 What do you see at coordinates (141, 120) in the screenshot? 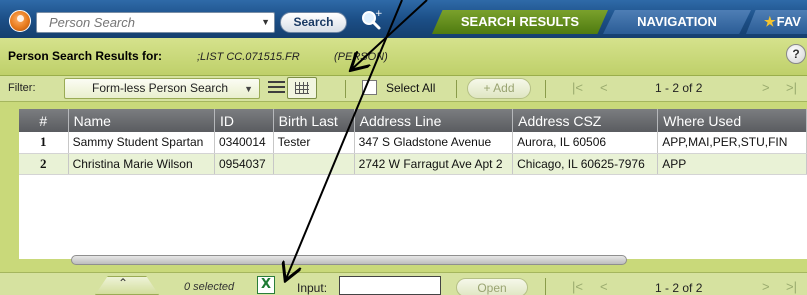
I see `column-header-name: Name` at bounding box center [141, 120].